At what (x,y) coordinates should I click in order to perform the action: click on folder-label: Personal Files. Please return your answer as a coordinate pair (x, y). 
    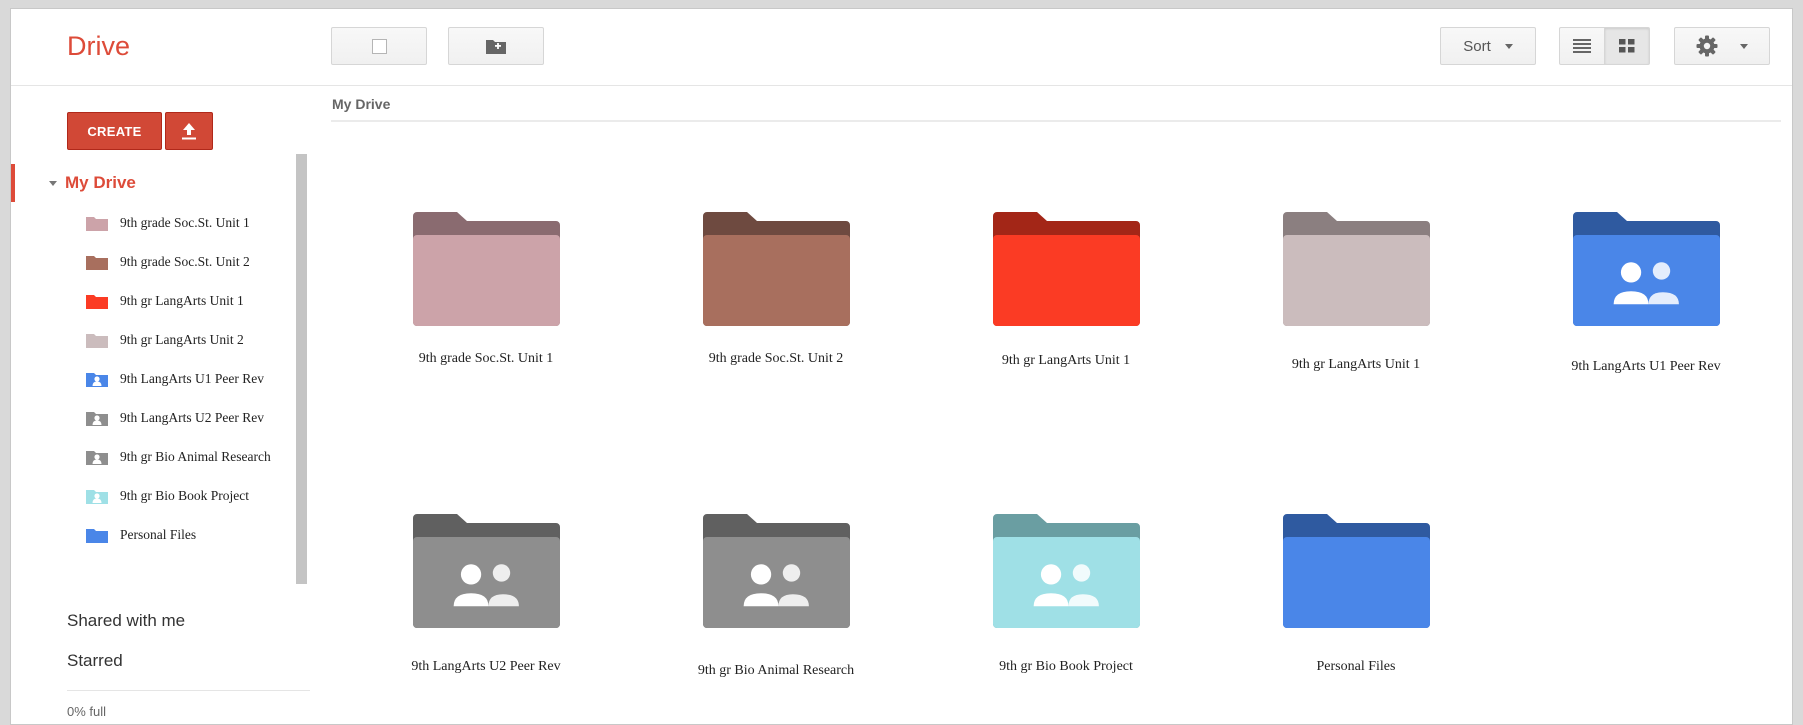
    Looking at the image, I should click on (1356, 666).